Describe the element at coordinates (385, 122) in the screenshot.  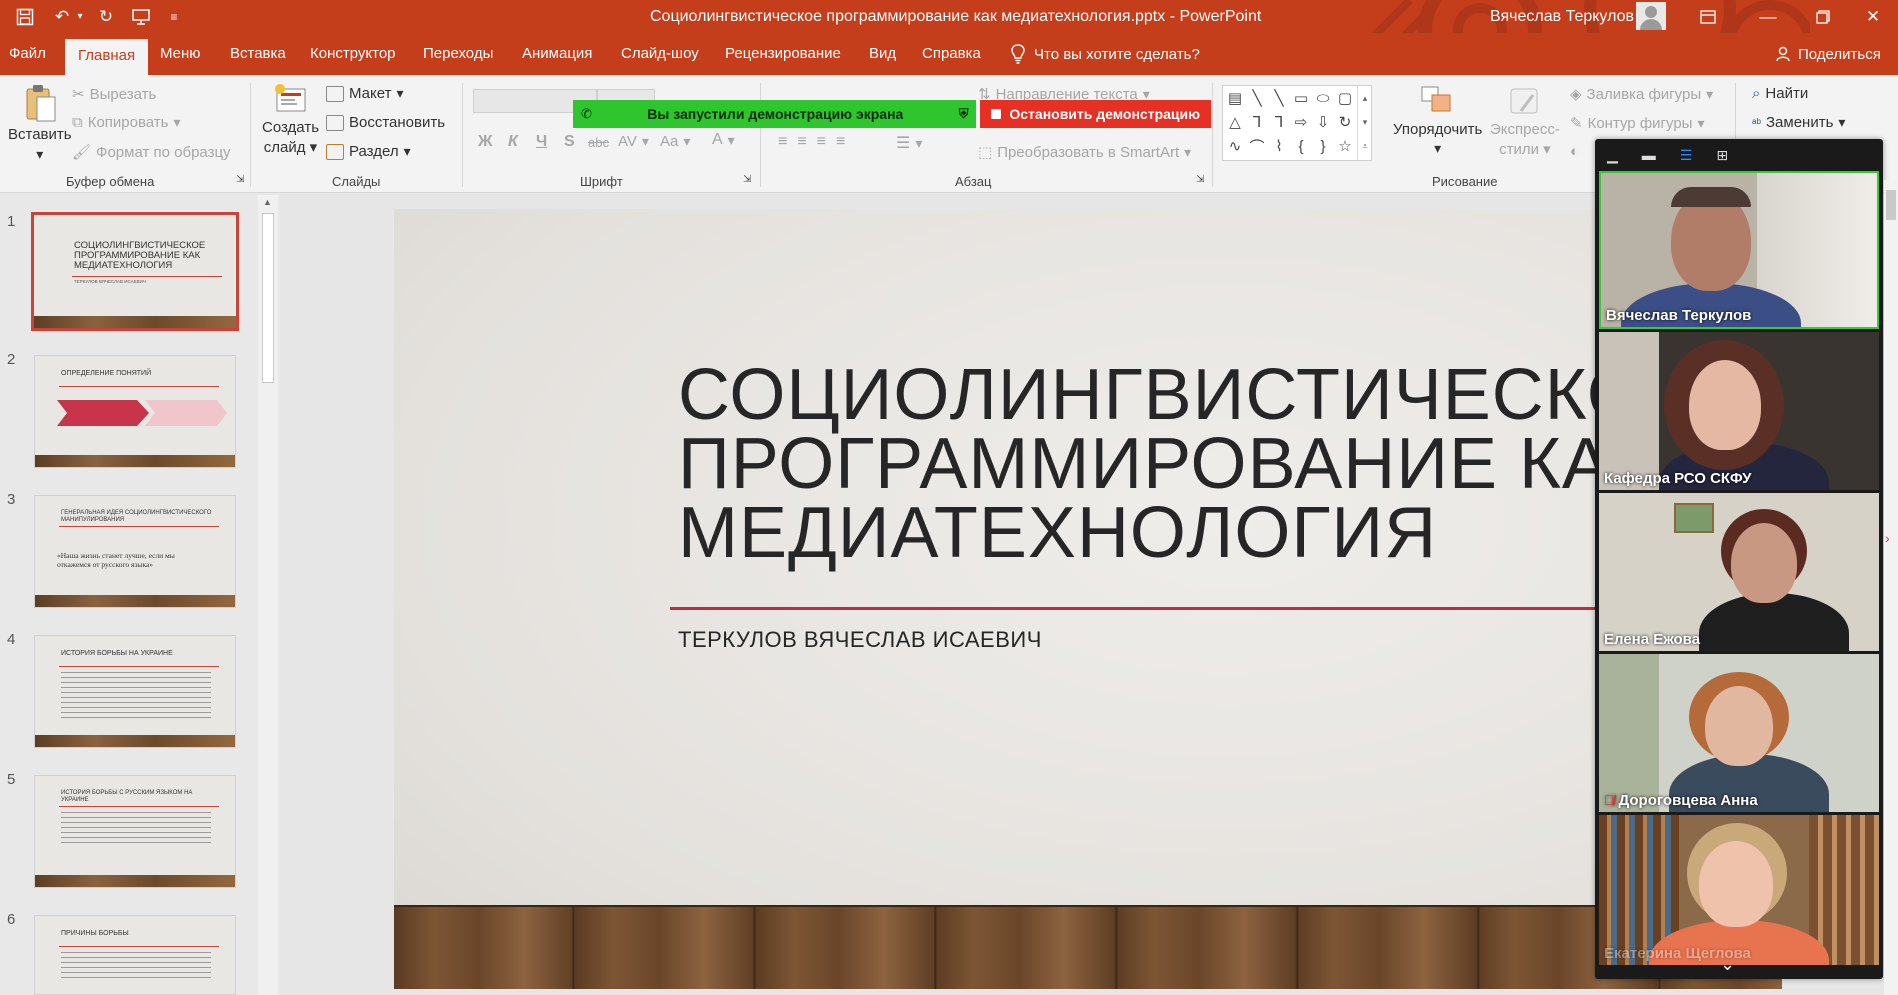
I see `reset-button: Восстановить` at that location.